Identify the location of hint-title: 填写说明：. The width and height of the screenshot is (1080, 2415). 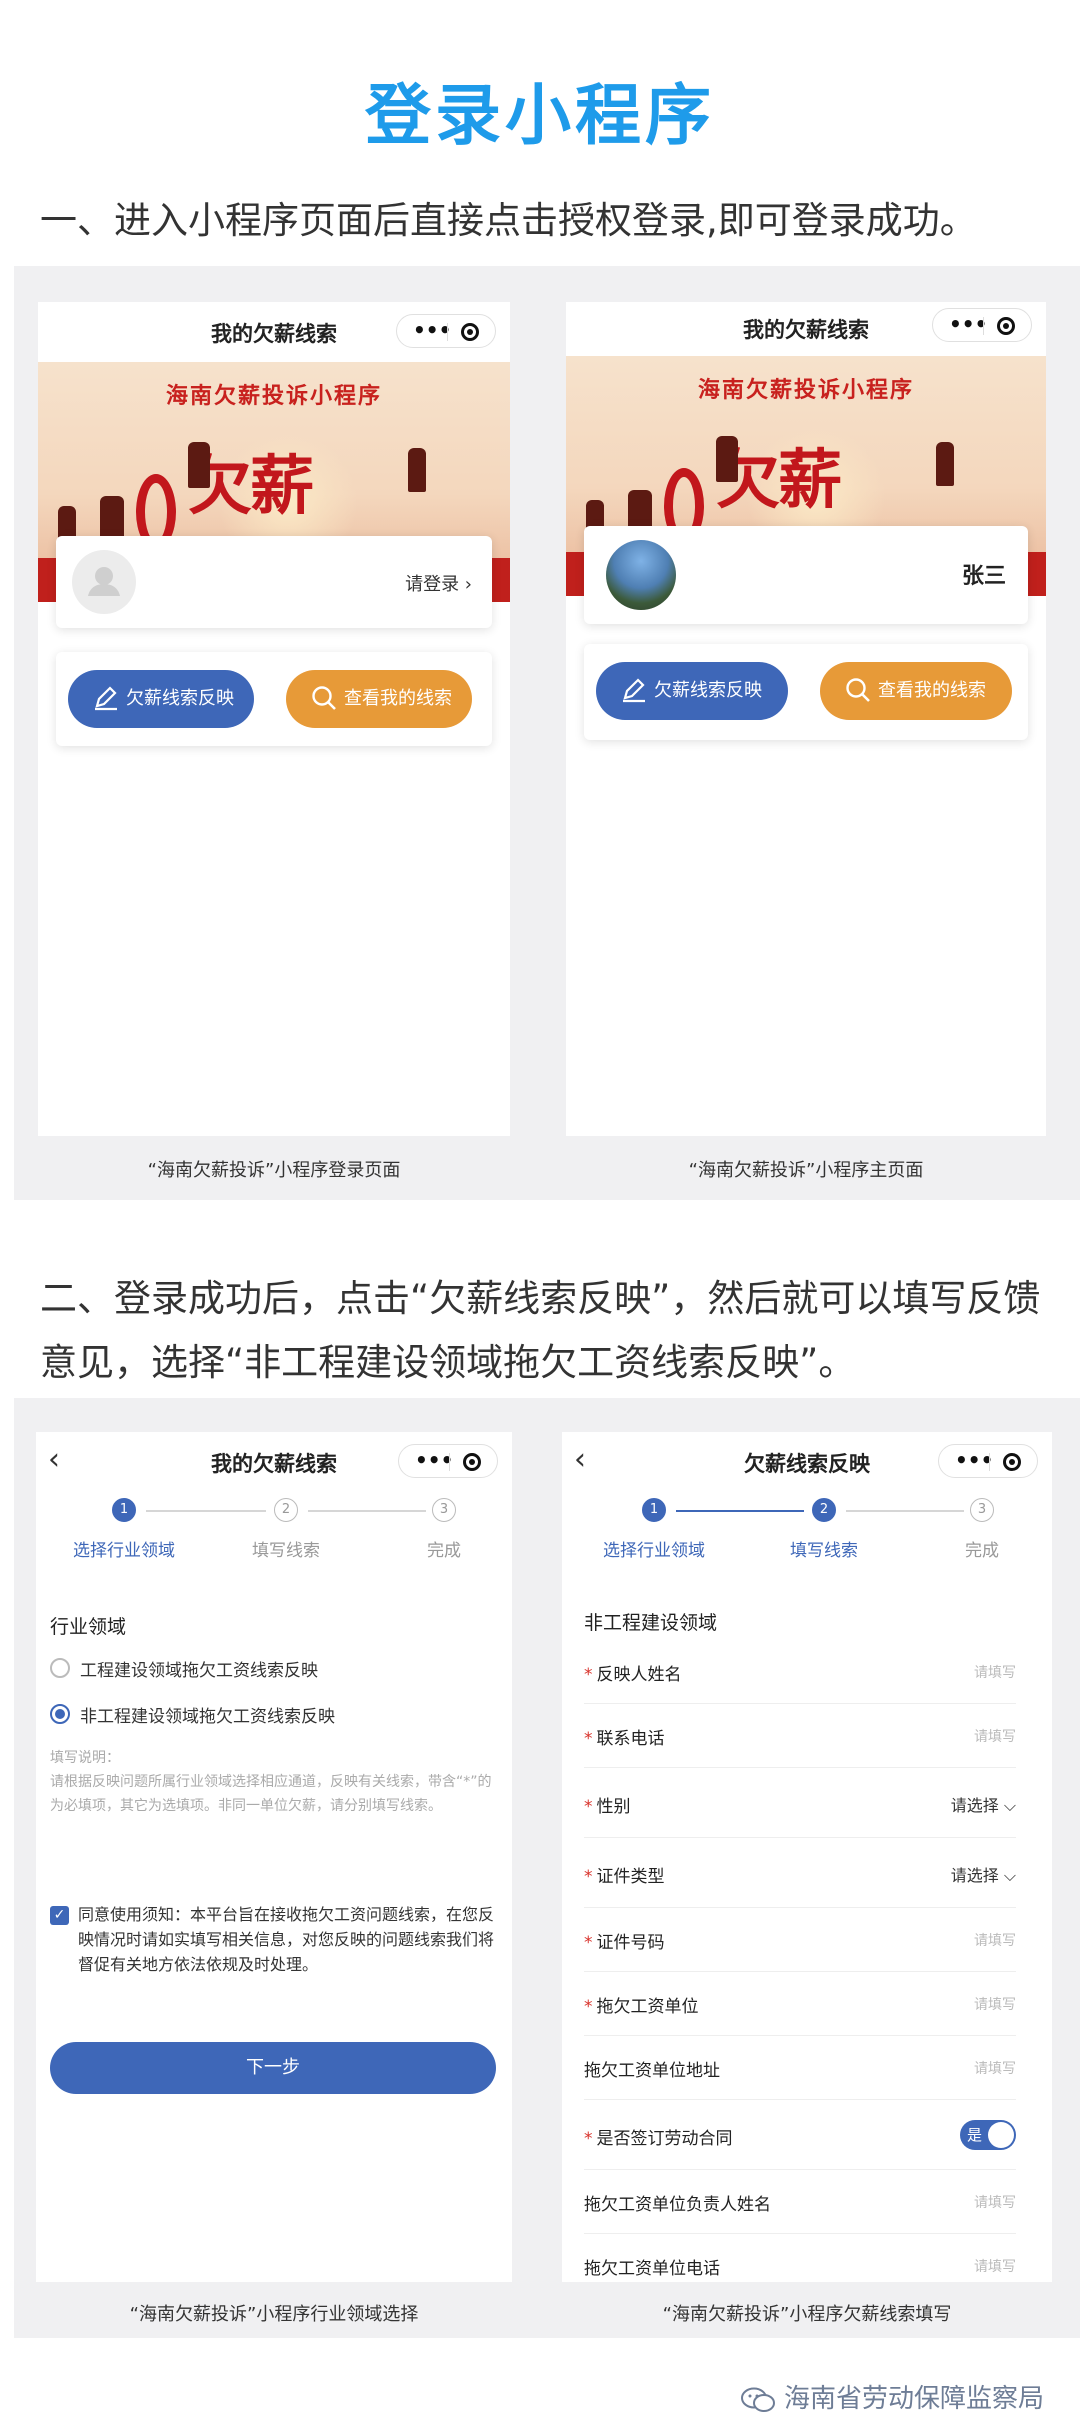
(85, 1758).